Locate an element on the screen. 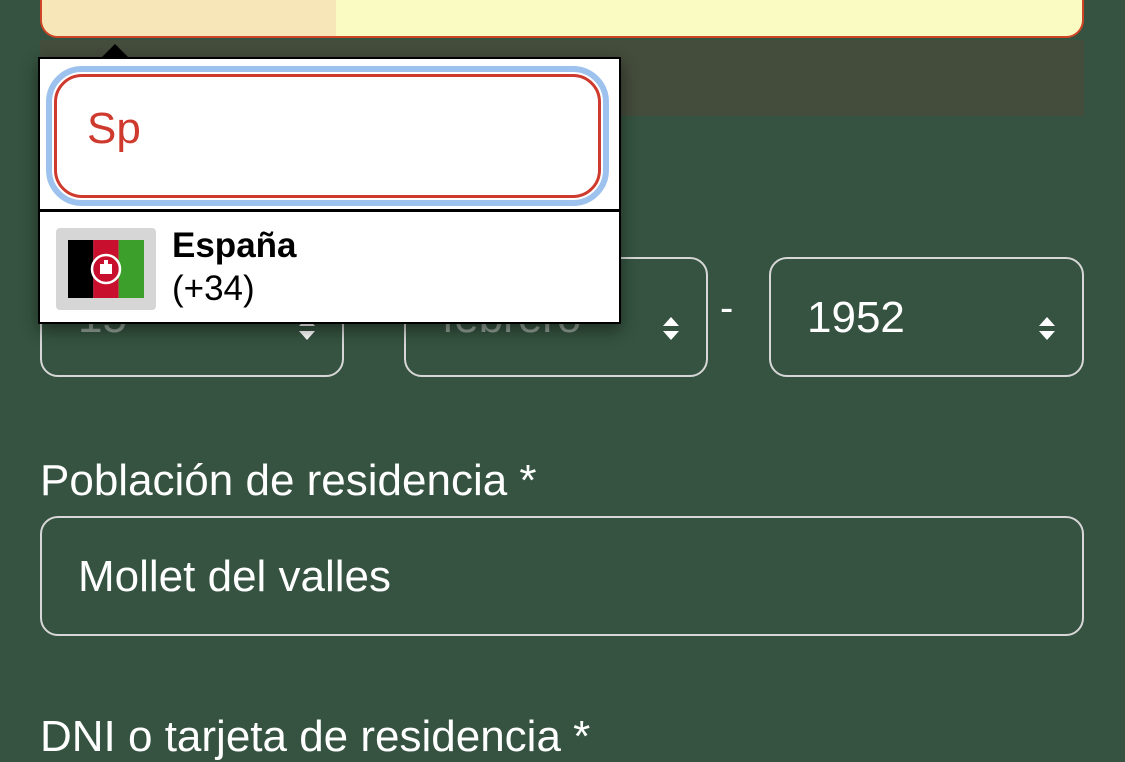 This screenshot has width=1125, height=762. country-search-focus-ring is located at coordinates (327, 136).